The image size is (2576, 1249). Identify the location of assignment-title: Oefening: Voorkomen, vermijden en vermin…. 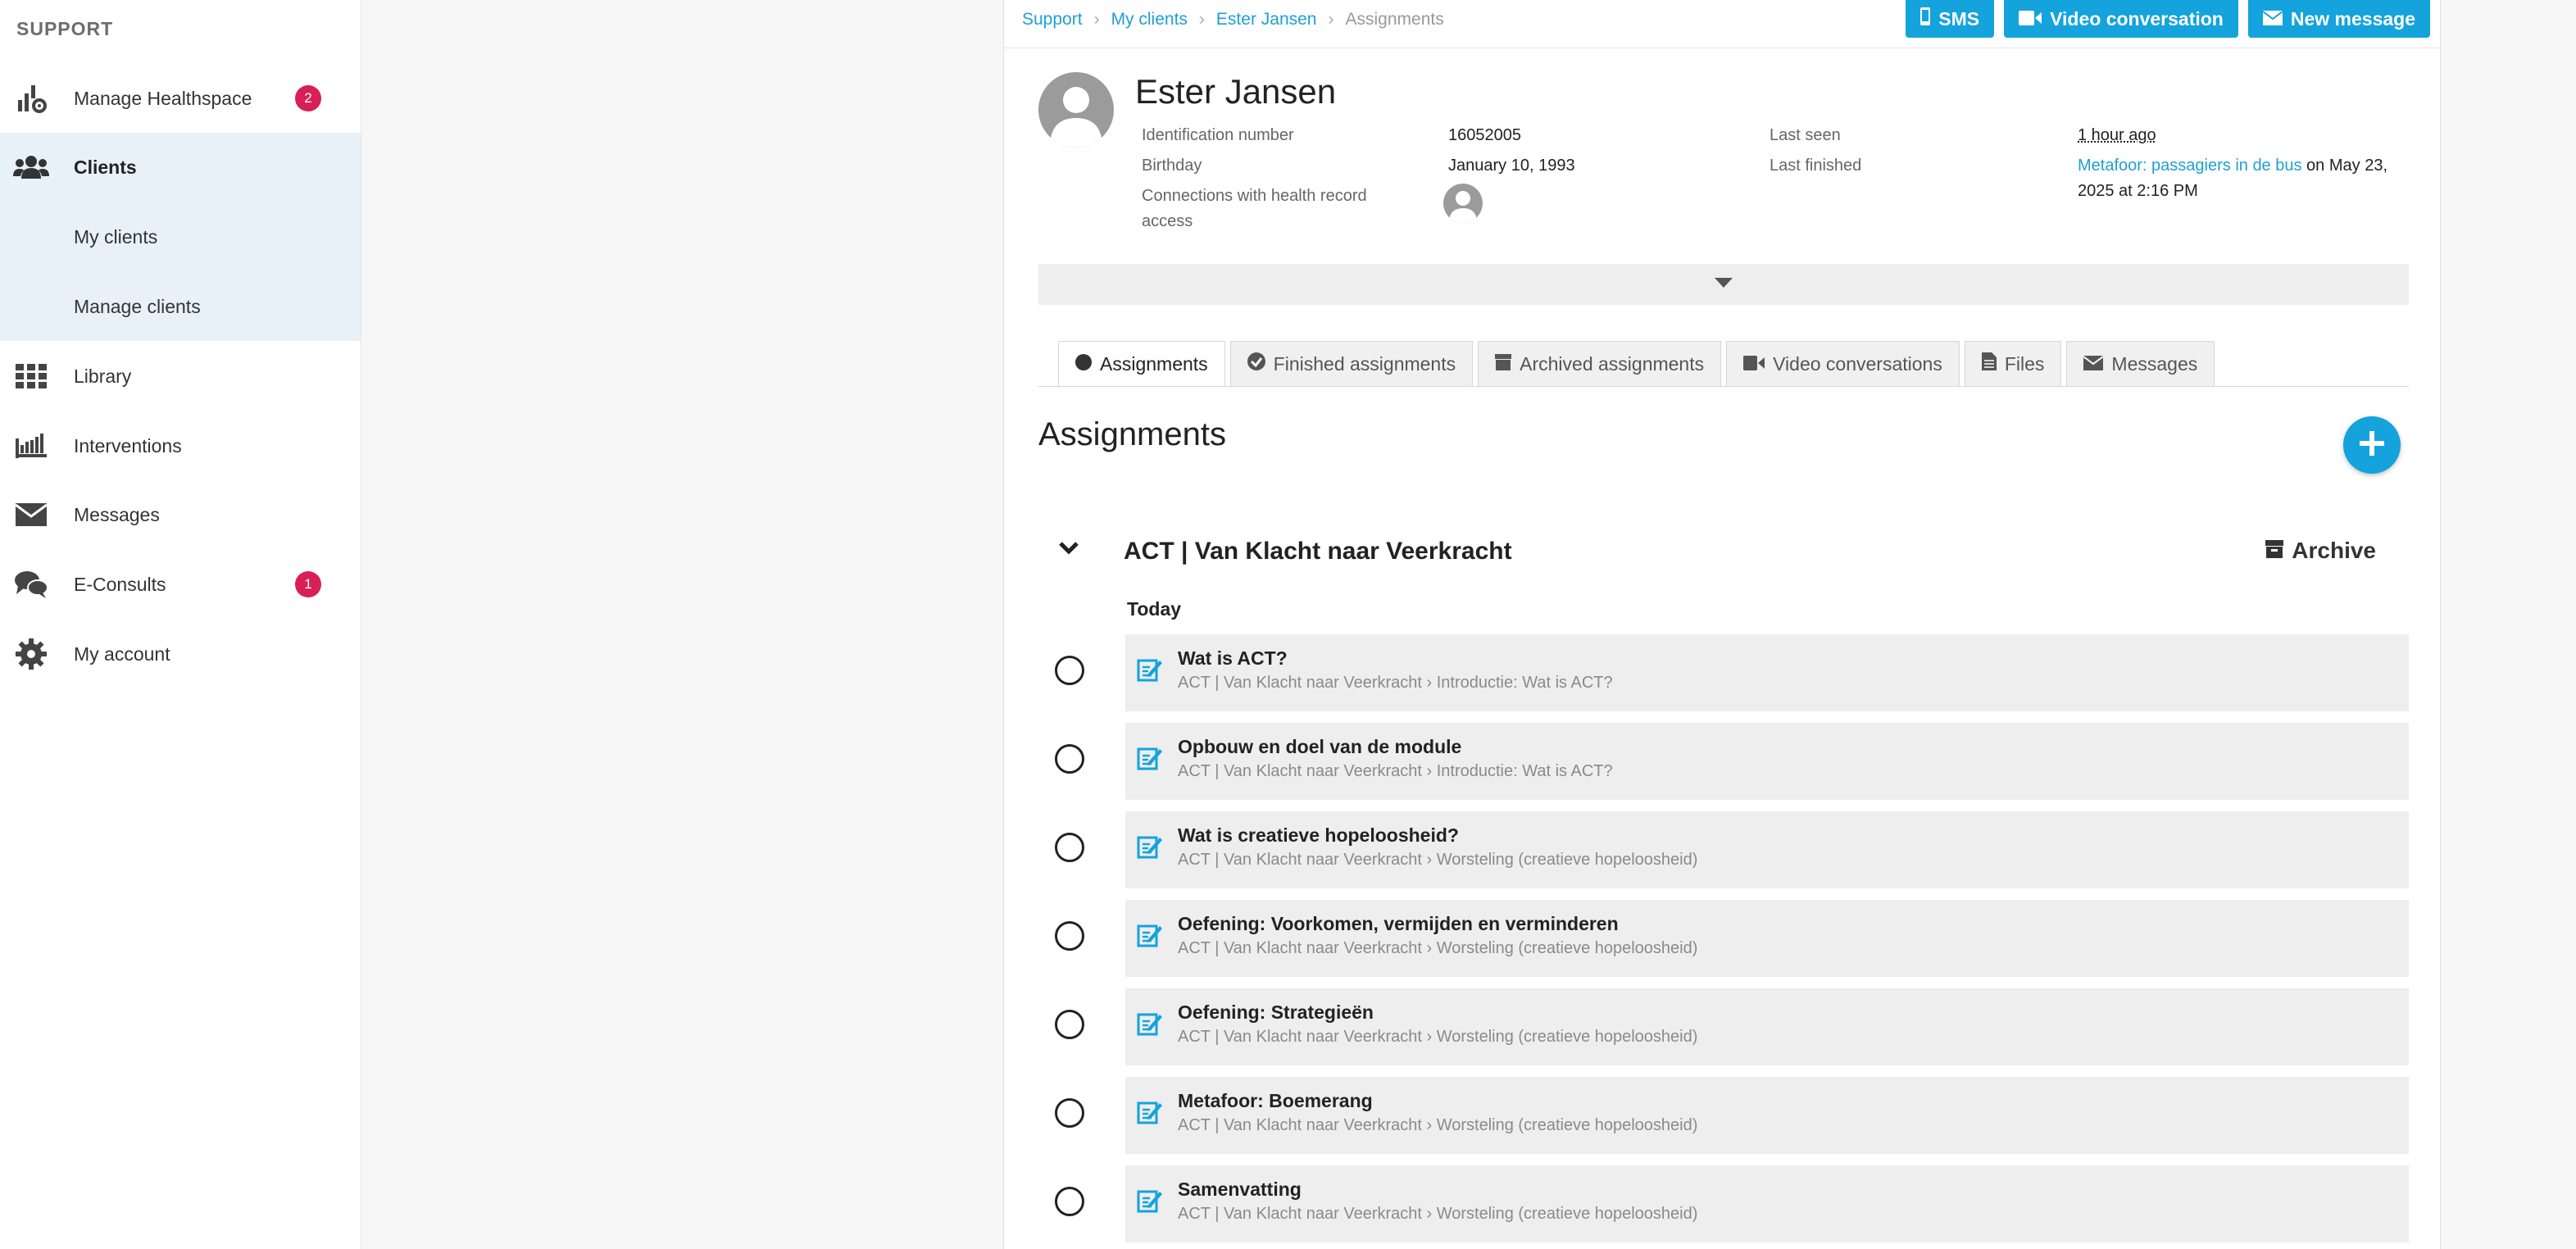
(1398, 923).